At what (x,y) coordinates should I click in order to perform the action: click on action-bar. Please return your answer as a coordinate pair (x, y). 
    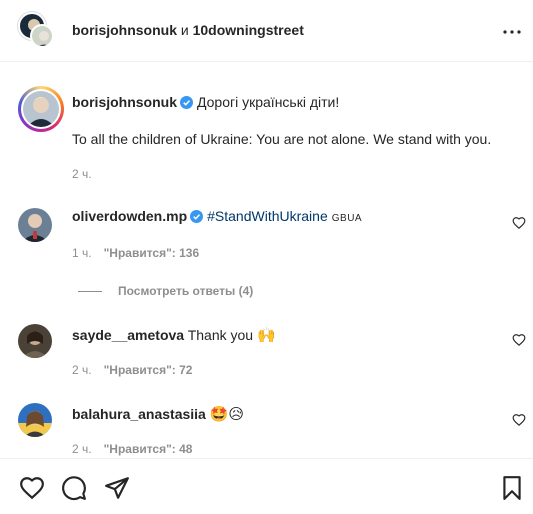
    Looking at the image, I should click on (266, 486).